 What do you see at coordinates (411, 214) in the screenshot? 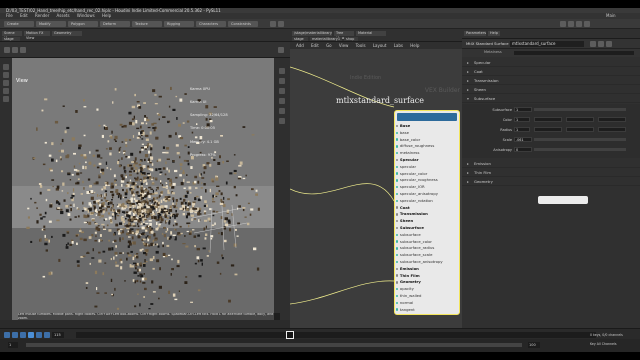
I see `port-group-header: Transmission` at bounding box center [411, 214].